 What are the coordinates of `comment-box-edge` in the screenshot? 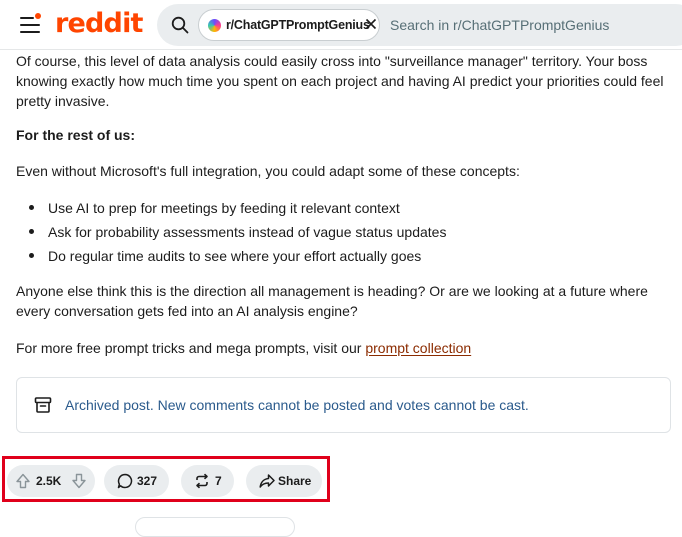 It's located at (215, 527).